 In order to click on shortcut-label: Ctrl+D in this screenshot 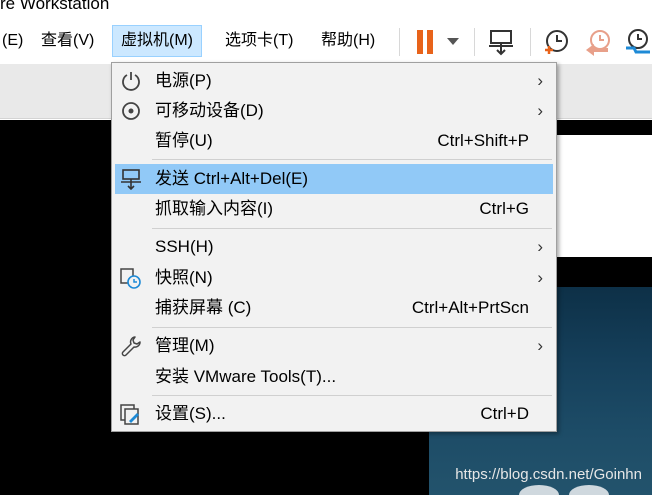, I will do `click(504, 413)`.